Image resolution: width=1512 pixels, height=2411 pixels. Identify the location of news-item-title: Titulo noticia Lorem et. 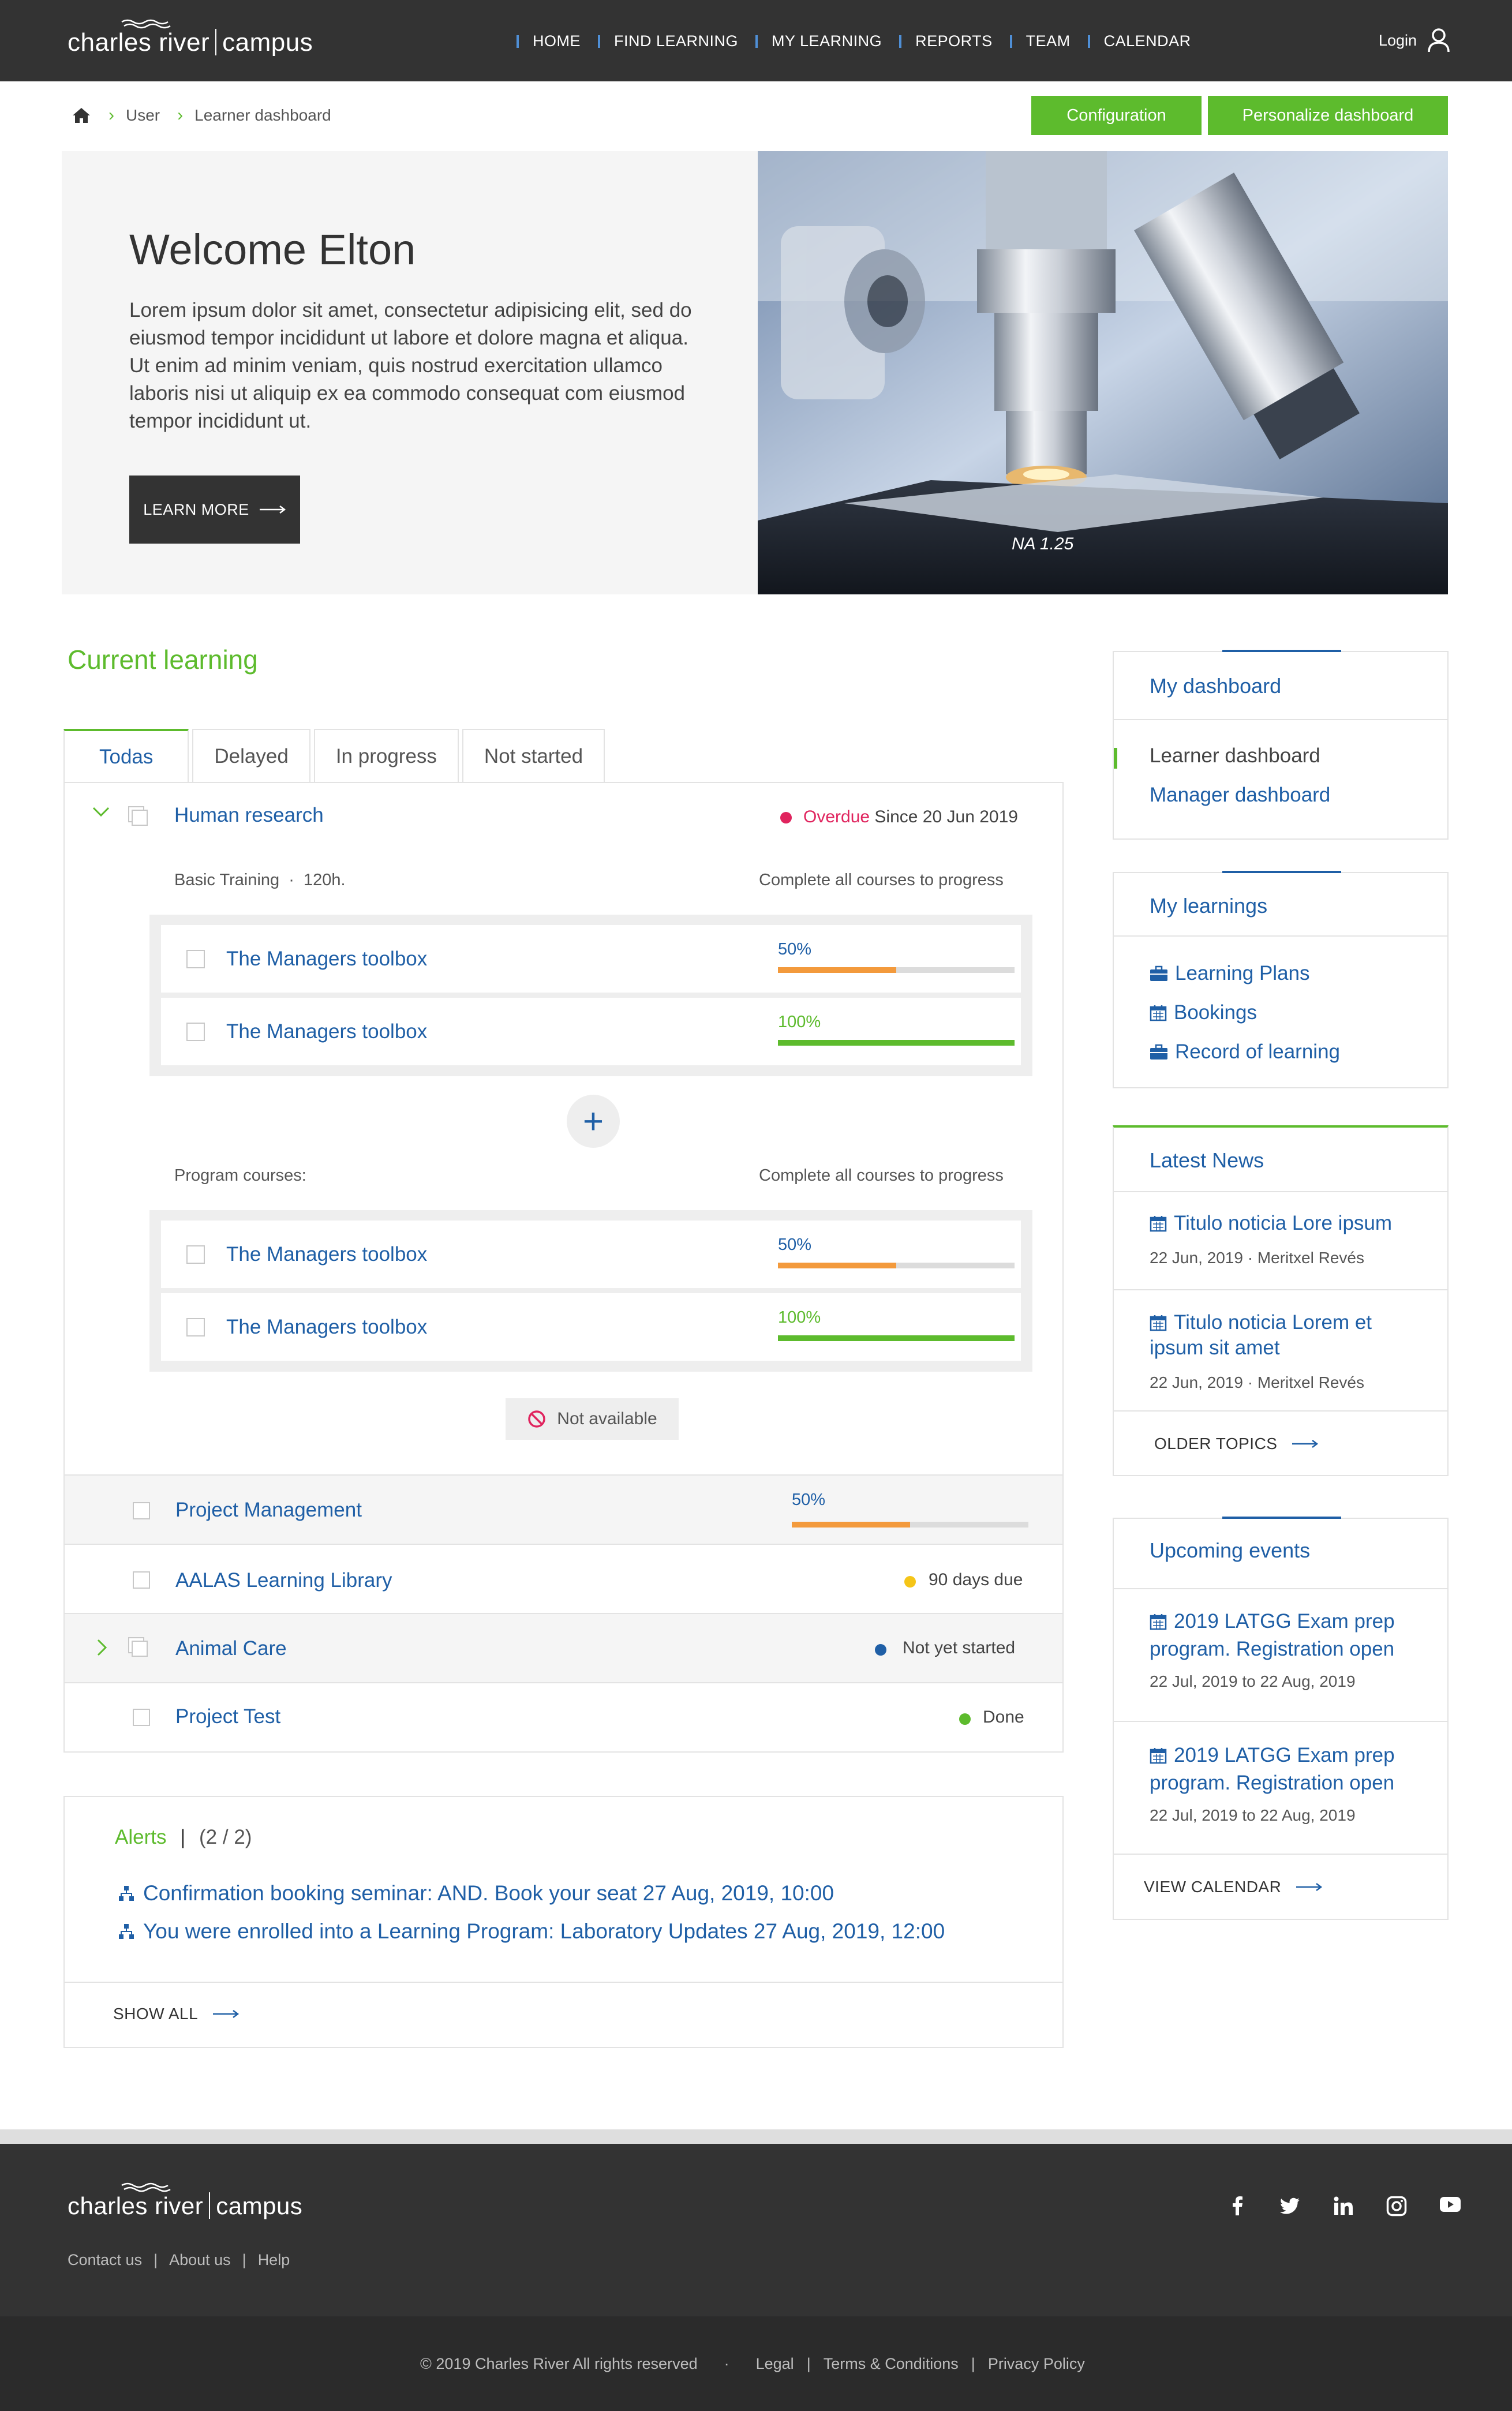
(1261, 1322).